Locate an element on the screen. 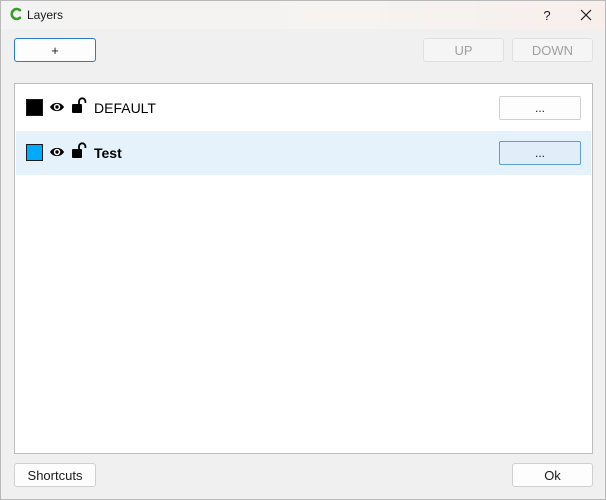 This screenshot has width=606, height=500. layer-name: DEFAULT is located at coordinates (125, 108).